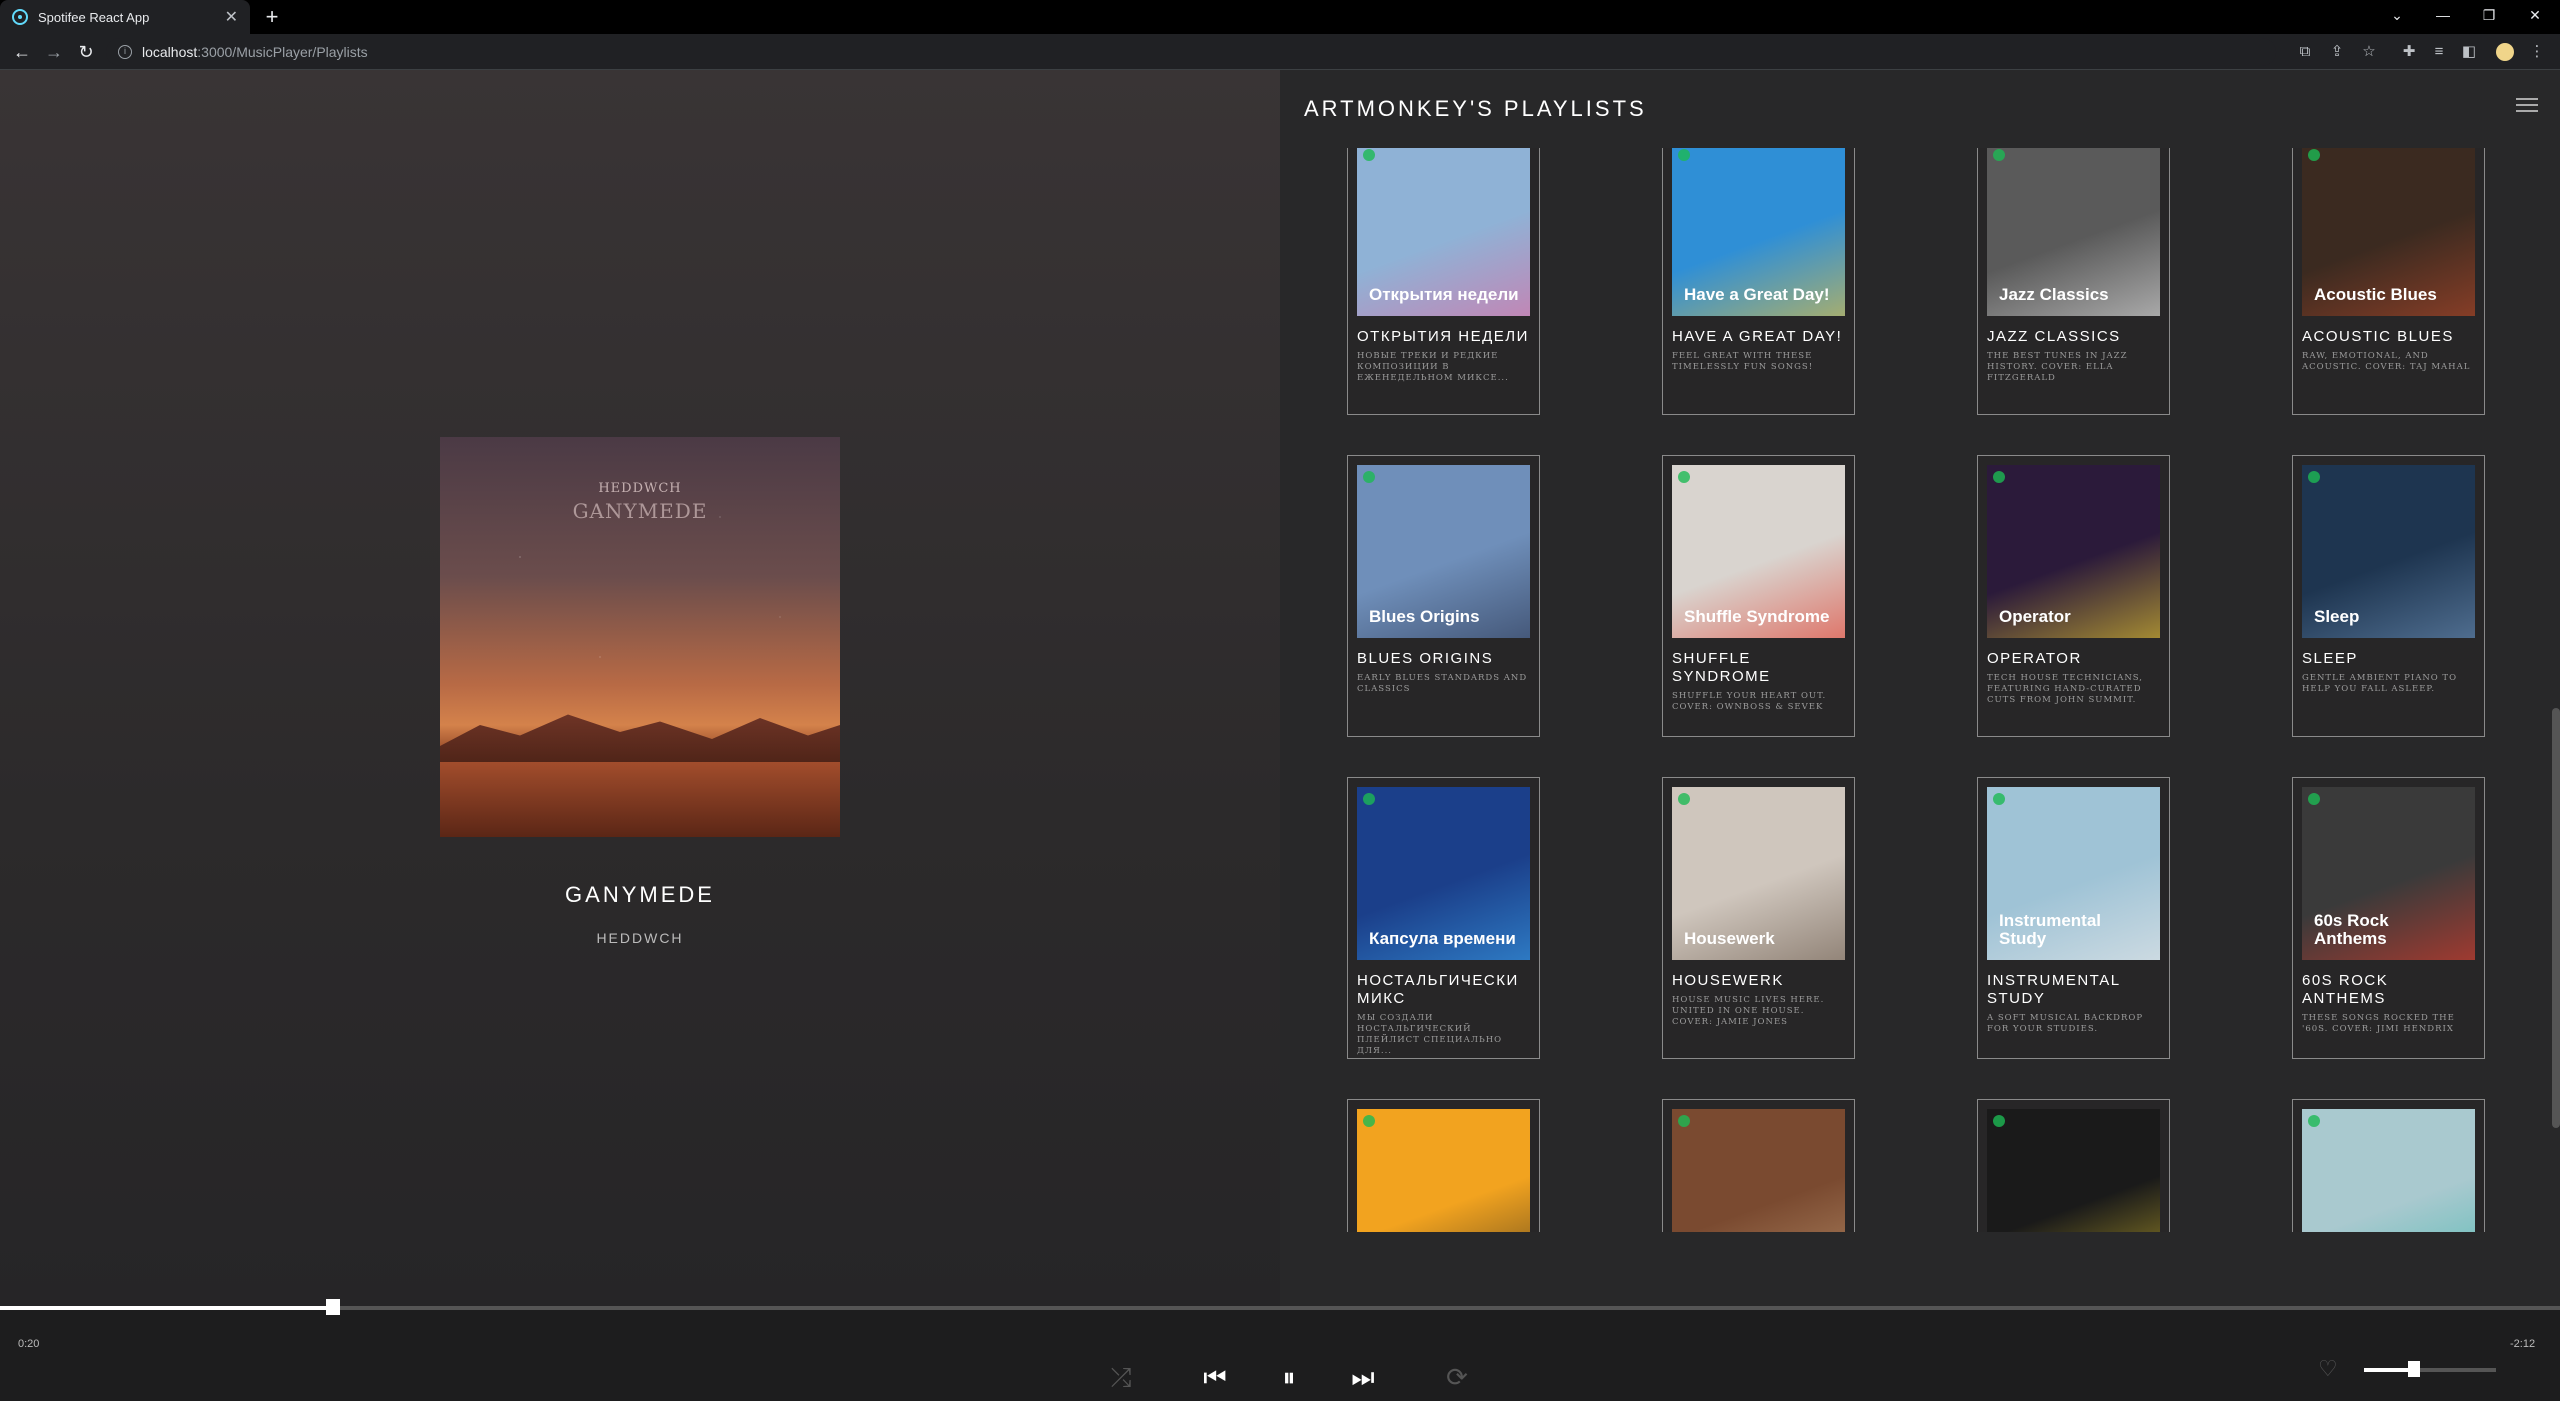 Image resolution: width=2560 pixels, height=1401 pixels. I want to click on volume-handle, so click(2414, 1369).